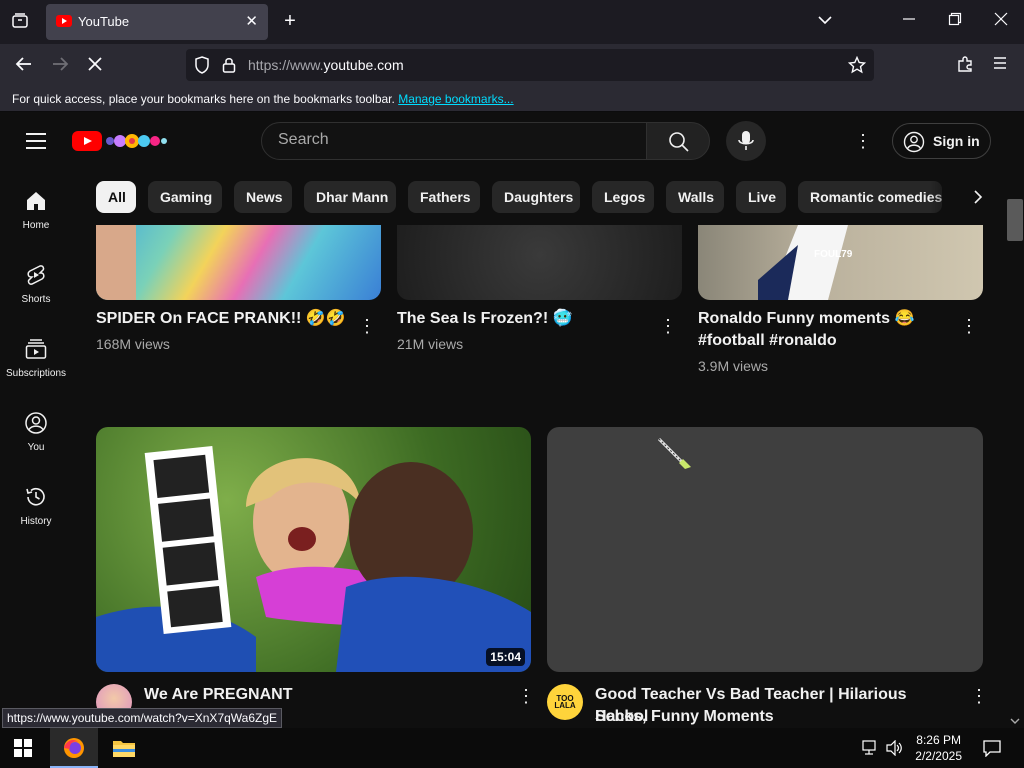  What do you see at coordinates (914, 142) in the screenshot?
I see `account-circle-icon` at bounding box center [914, 142].